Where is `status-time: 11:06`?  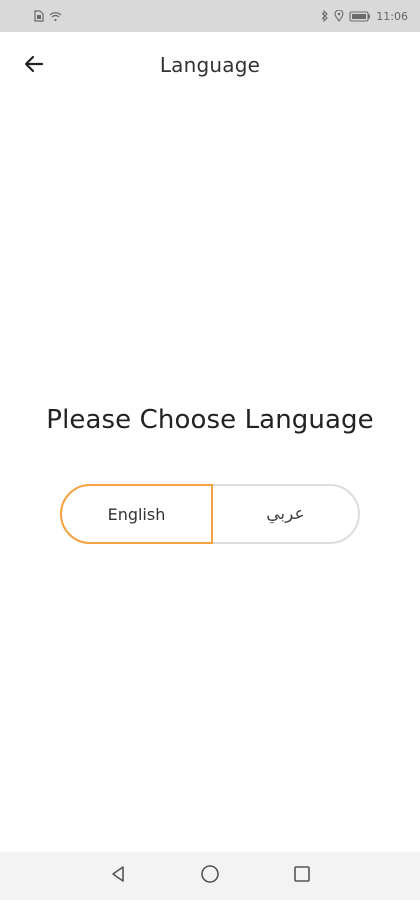 status-time: 11:06 is located at coordinates (392, 16).